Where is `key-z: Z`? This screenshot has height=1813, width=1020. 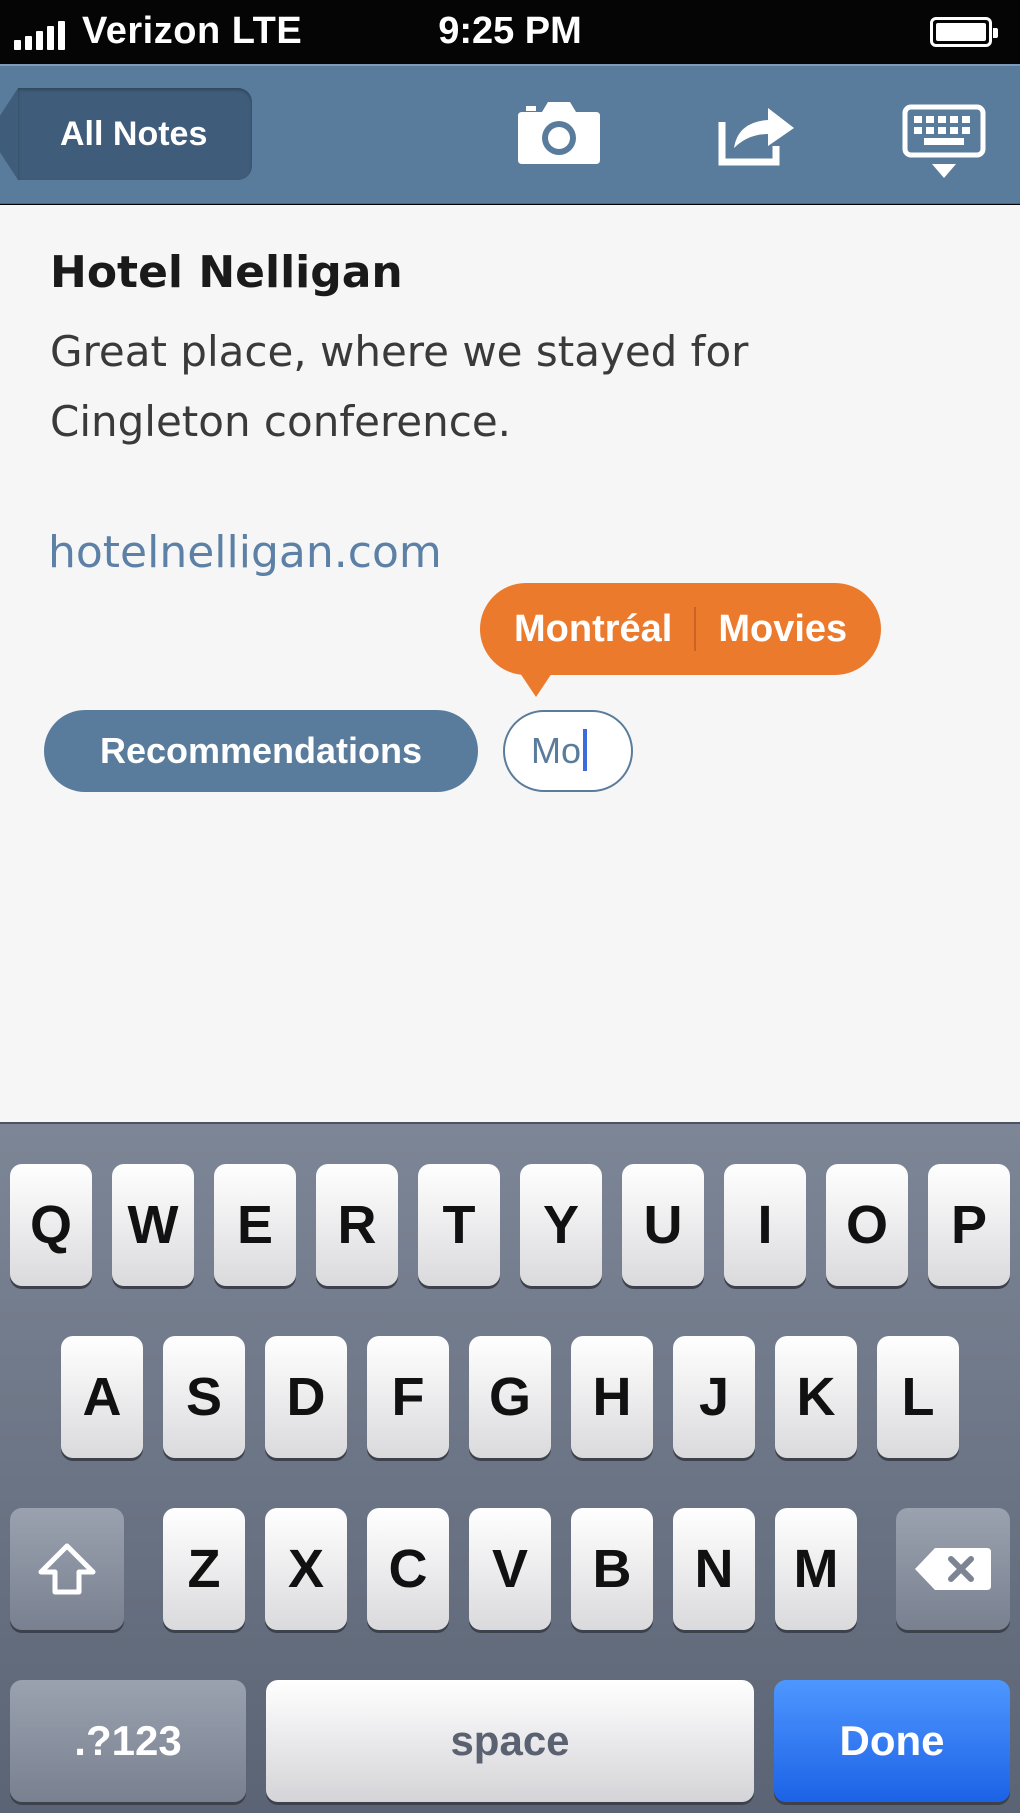
key-z: Z is located at coordinates (204, 1569).